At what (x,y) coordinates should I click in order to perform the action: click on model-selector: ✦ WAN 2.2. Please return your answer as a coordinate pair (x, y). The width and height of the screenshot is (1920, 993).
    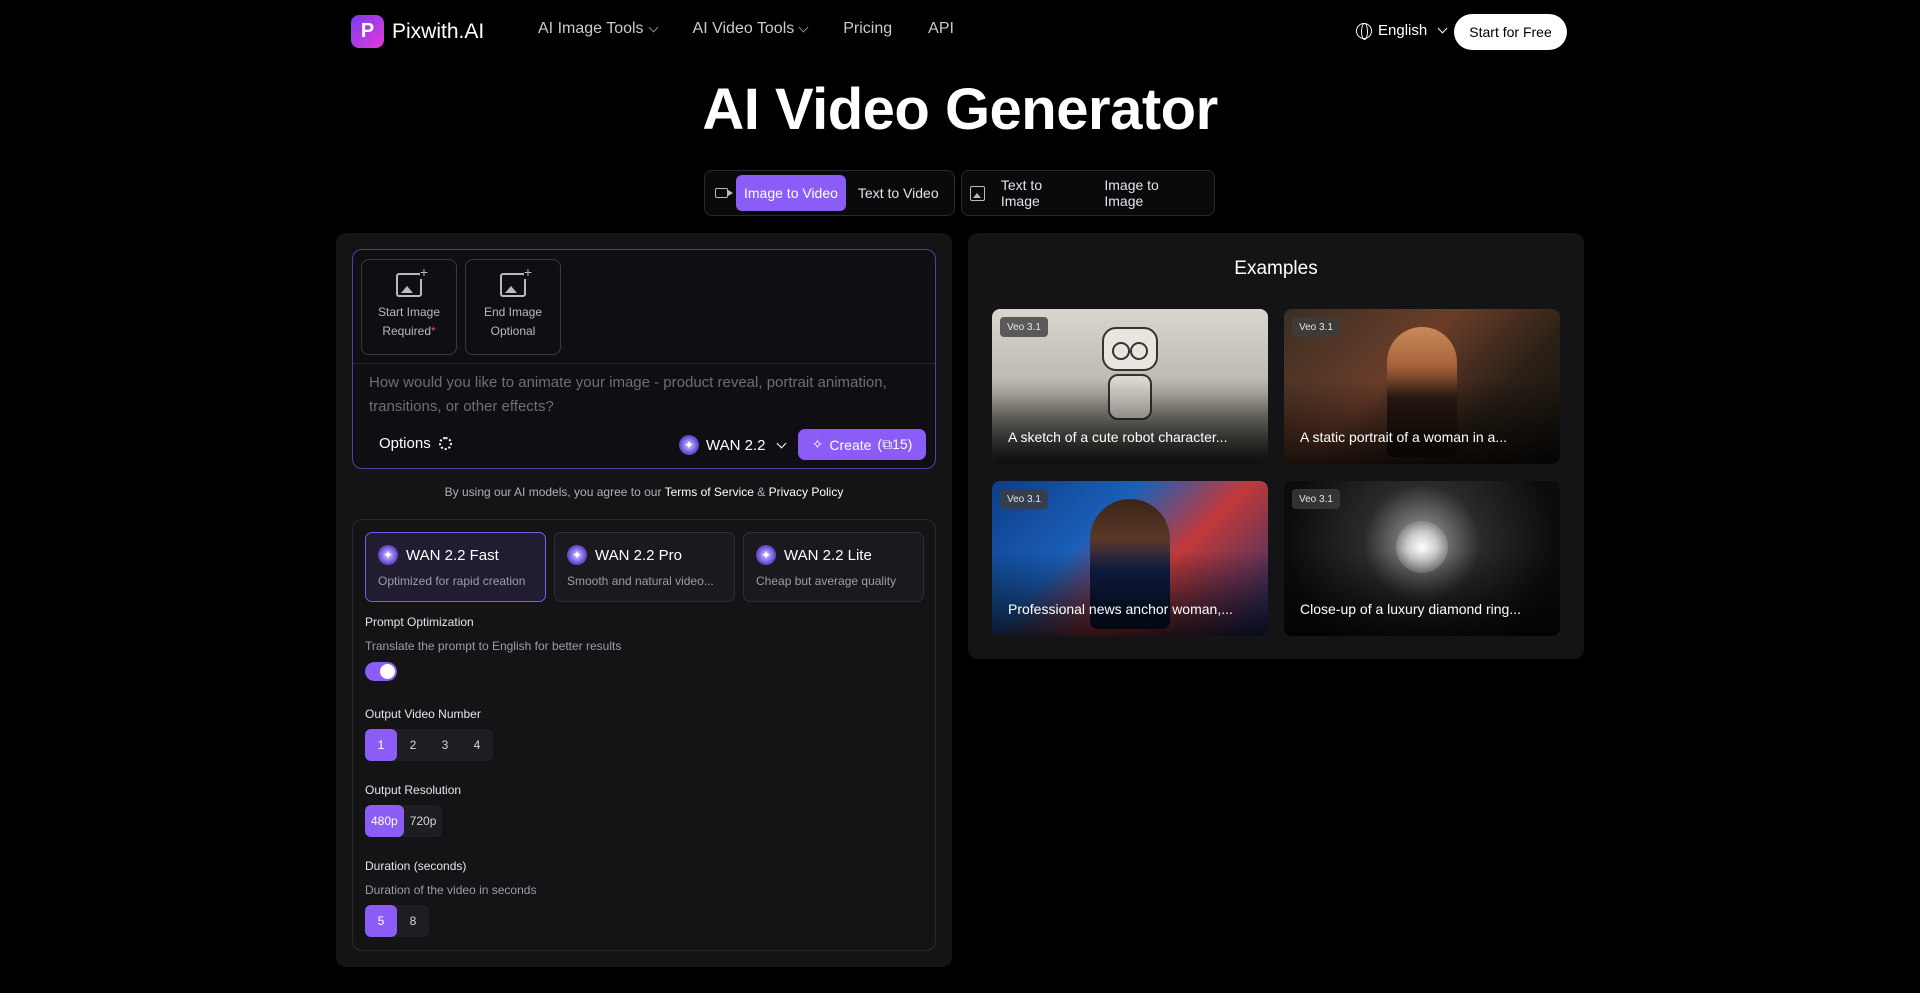
    Looking at the image, I should click on (733, 445).